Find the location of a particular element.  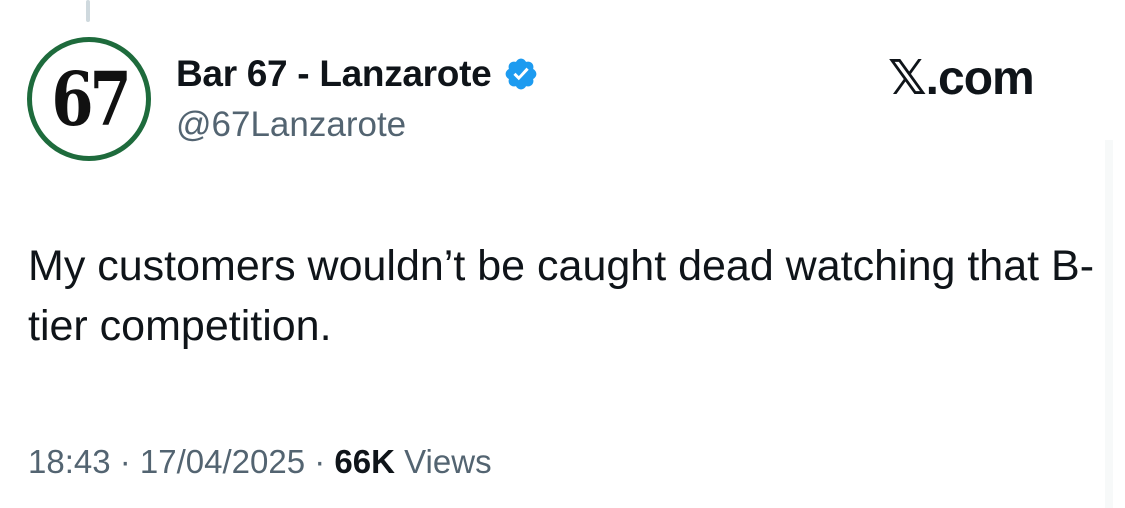

avatar-logo-text: 67 is located at coordinates (90, 100).